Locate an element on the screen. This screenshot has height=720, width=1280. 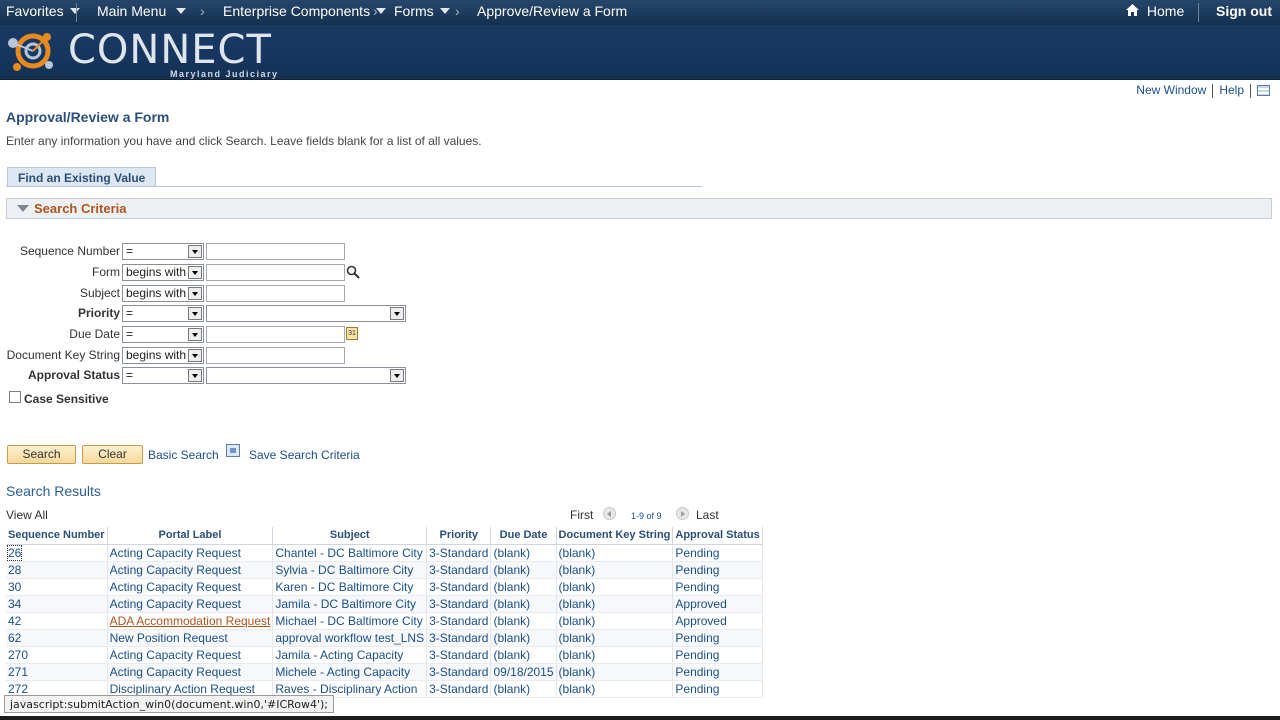
priority-select is located at coordinates (306, 313).